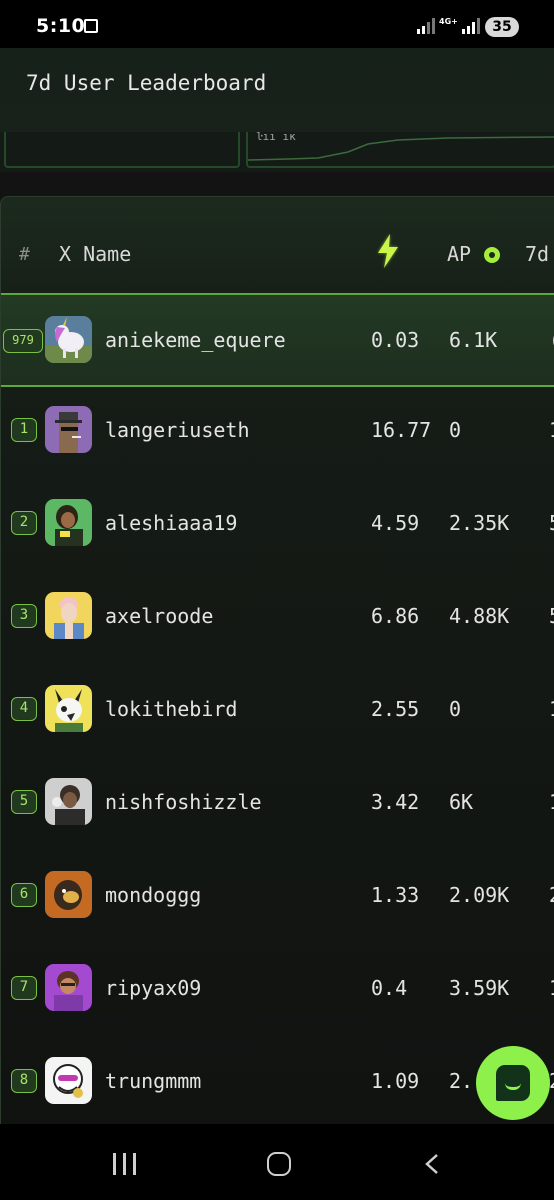  Describe the element at coordinates (479, 616) in the screenshot. I see `ap-value: 4.88K` at that location.